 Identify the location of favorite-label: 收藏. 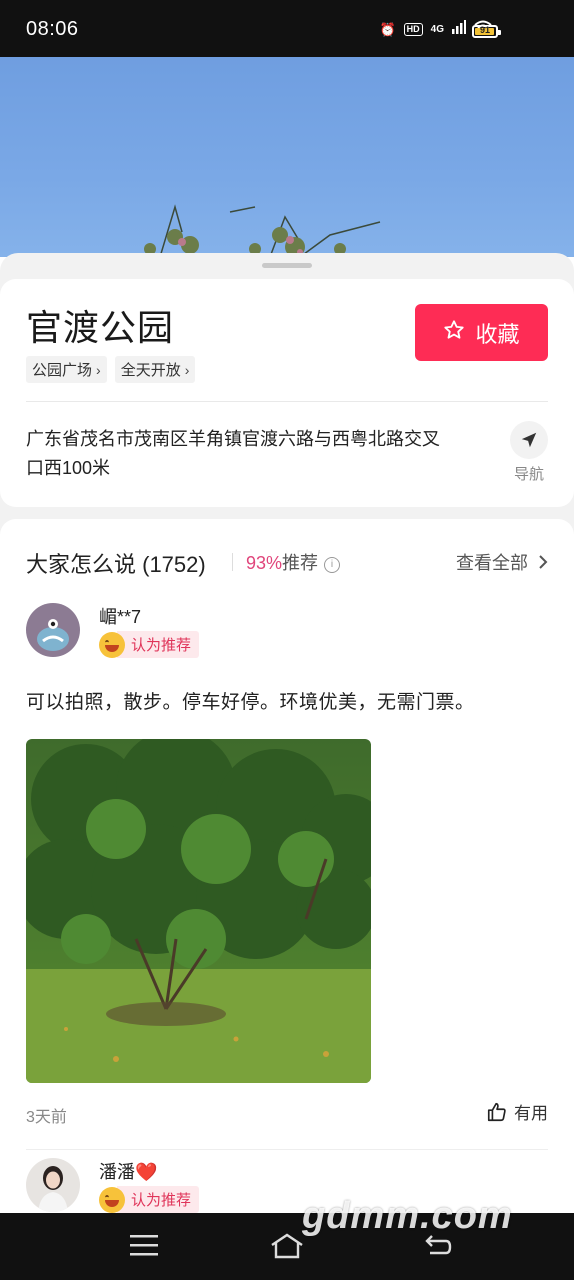
(497, 334).